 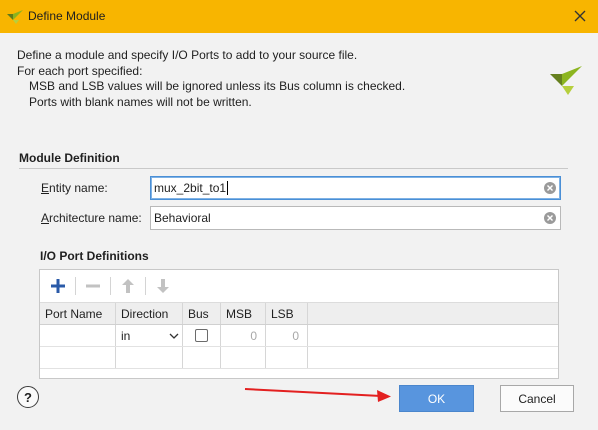 I want to click on cancel-button: Cancel, so click(x=537, y=398).